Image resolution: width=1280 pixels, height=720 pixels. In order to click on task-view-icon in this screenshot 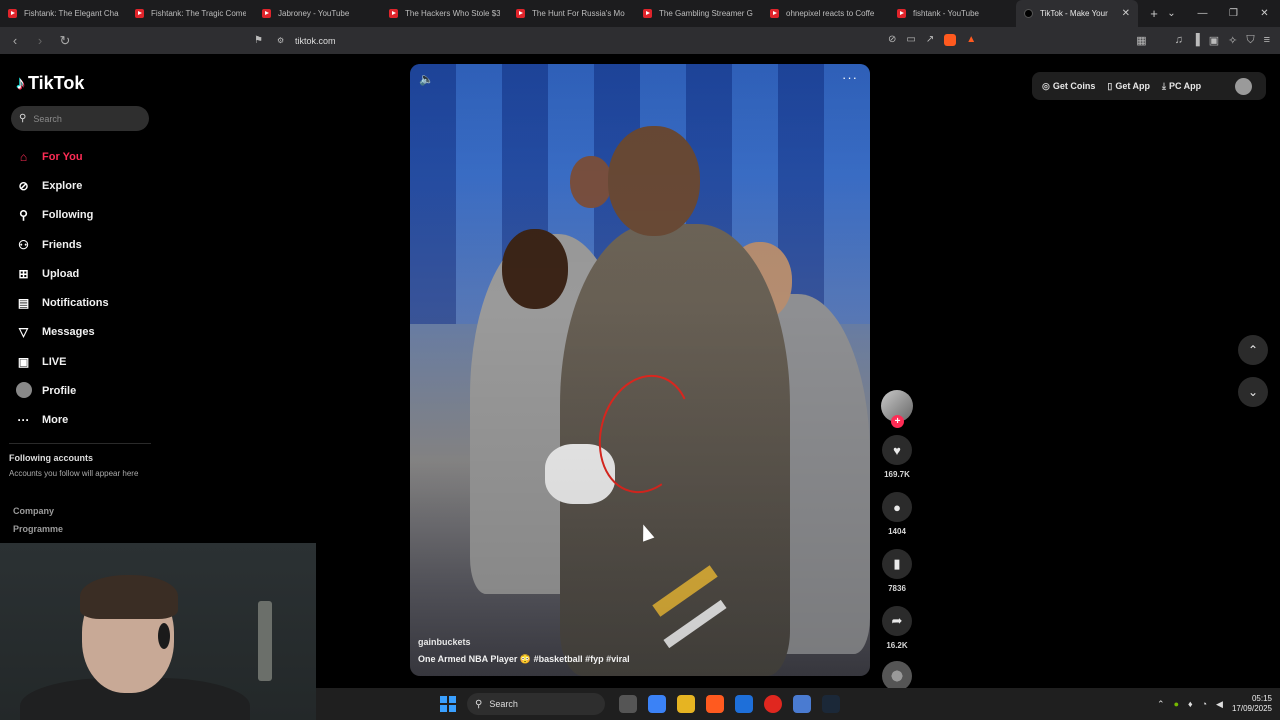, I will do `click(628, 704)`.